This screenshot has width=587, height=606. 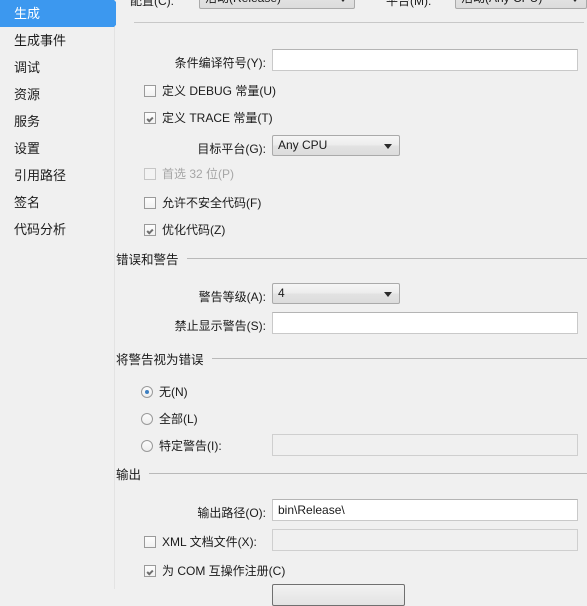 I want to click on xml-documentation-file-label: XML 文档文件(X):, so click(x=209, y=542).